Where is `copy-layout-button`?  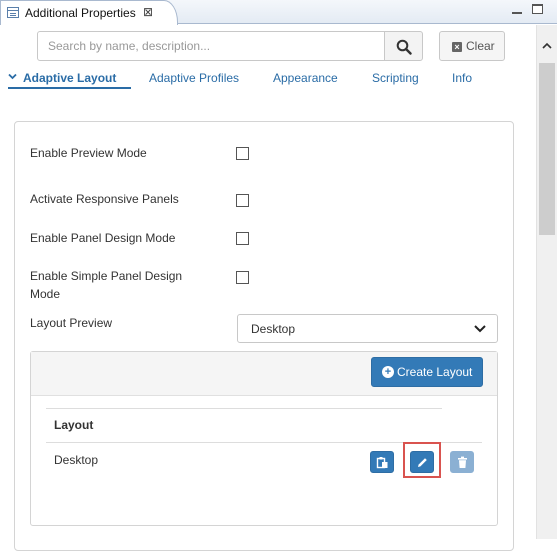
copy-layout-button is located at coordinates (382, 462).